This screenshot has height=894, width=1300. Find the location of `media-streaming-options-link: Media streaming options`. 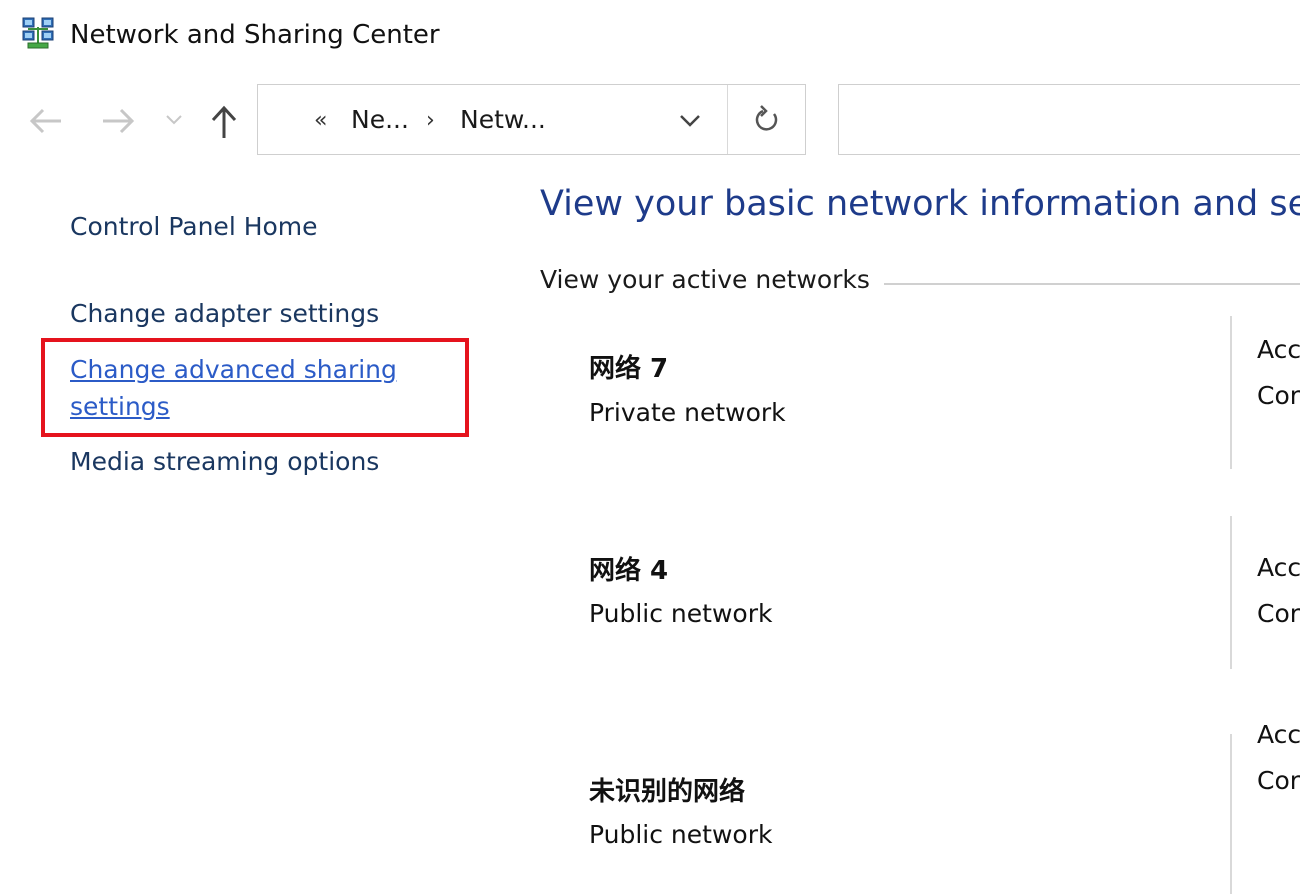

media-streaming-options-link: Media streaming options is located at coordinates (224, 461).